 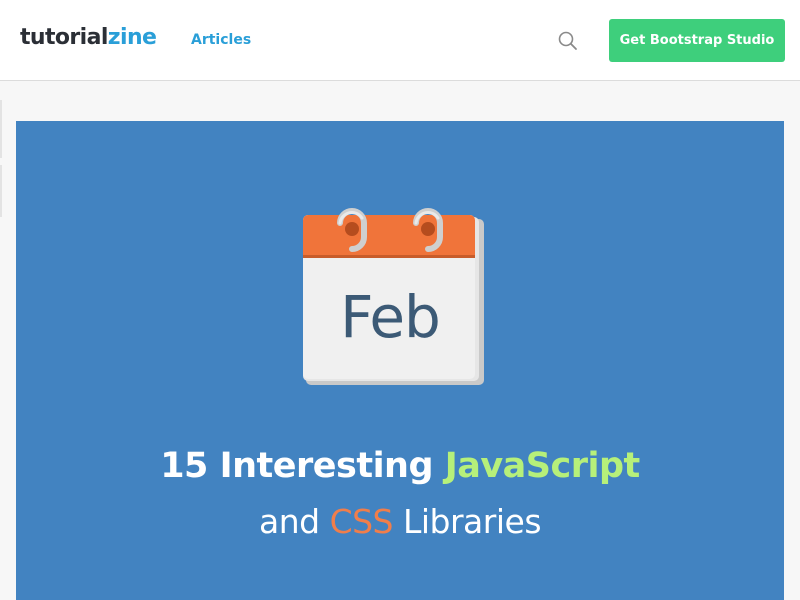 What do you see at coordinates (302, 466) in the screenshot?
I see `title-prefix: 15 Interesting` at bounding box center [302, 466].